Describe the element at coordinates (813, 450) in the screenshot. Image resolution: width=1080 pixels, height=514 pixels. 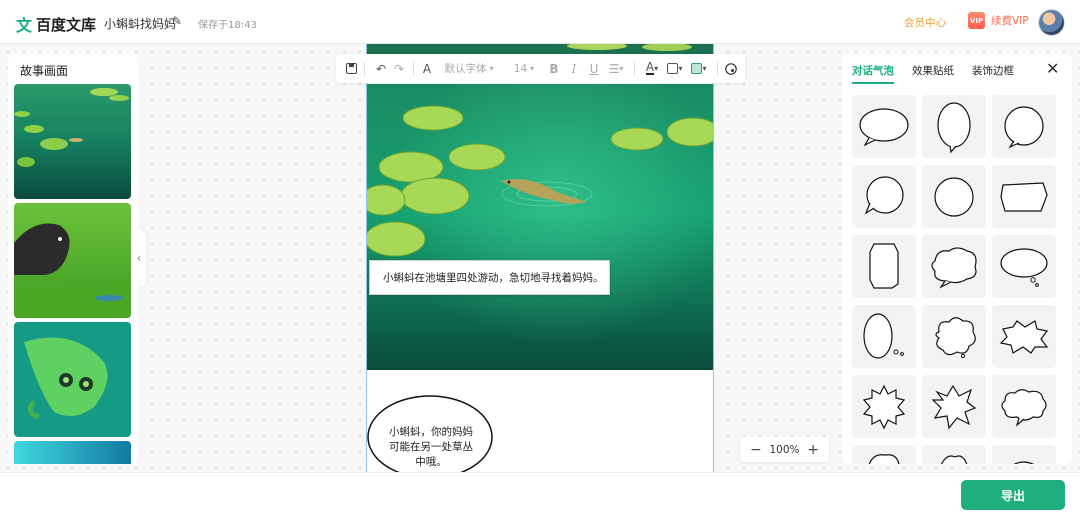
I see `zoom-in-button: +` at that location.